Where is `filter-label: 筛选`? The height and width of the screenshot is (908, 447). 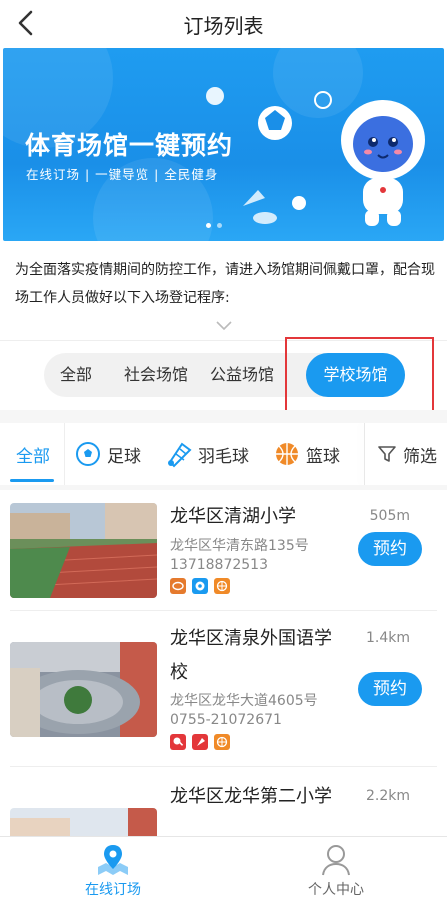
filter-label: 筛选 is located at coordinates (420, 456).